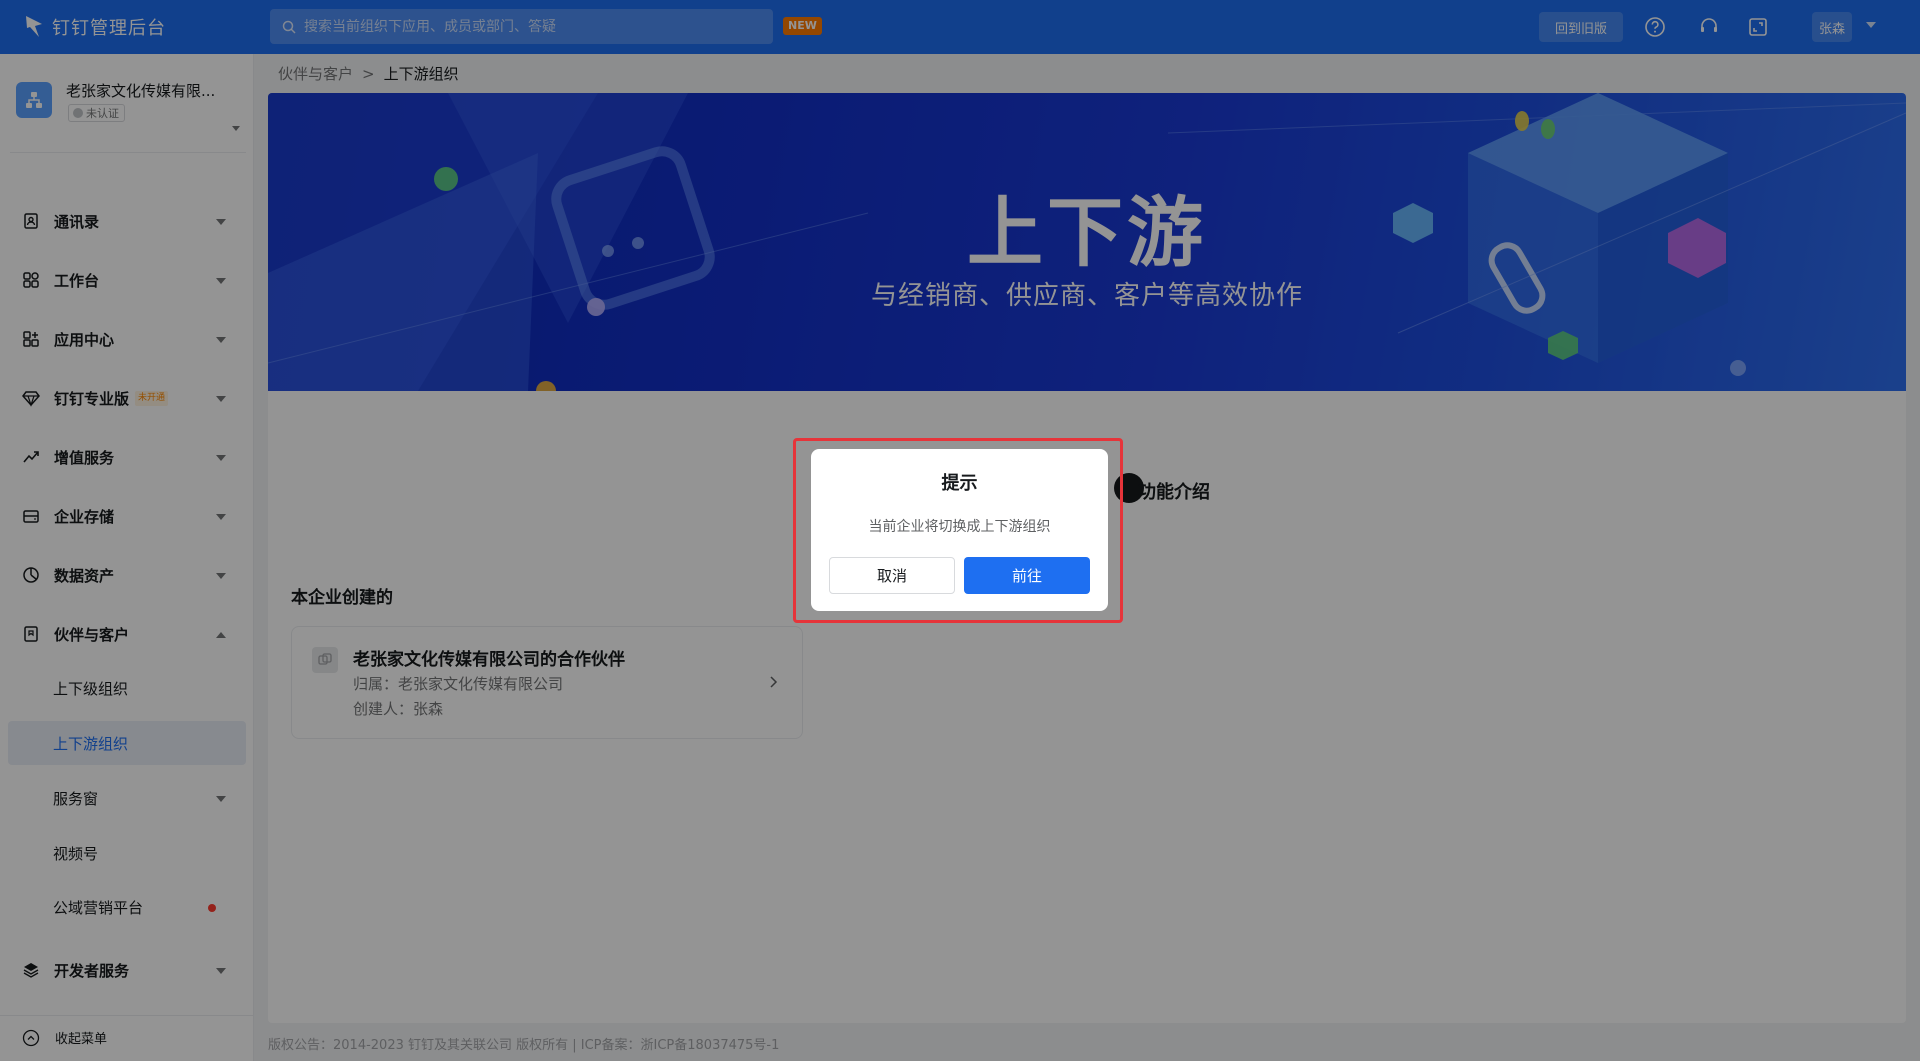 The width and height of the screenshot is (1920, 1061). I want to click on confirm-dialog: 提示 当前企业将切换成上下游组织 取消 前往, so click(959, 530).